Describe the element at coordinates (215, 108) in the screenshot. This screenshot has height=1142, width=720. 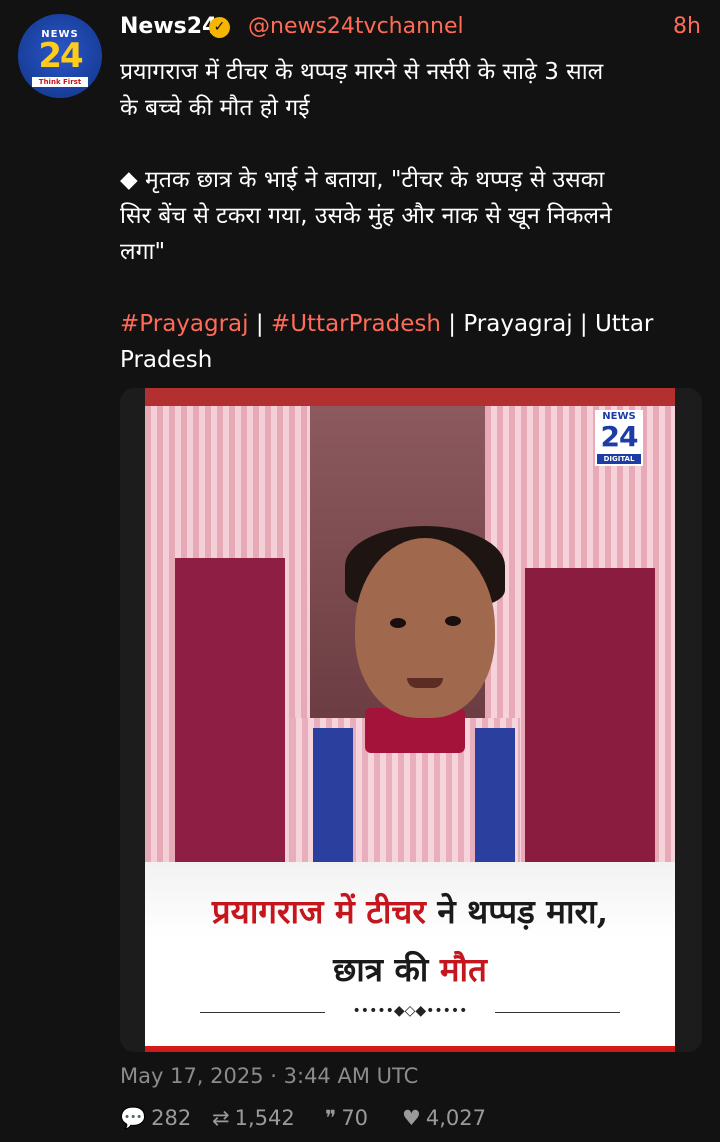
I see `tweet-text-line: के बच्चे की मौत हो गई` at that location.